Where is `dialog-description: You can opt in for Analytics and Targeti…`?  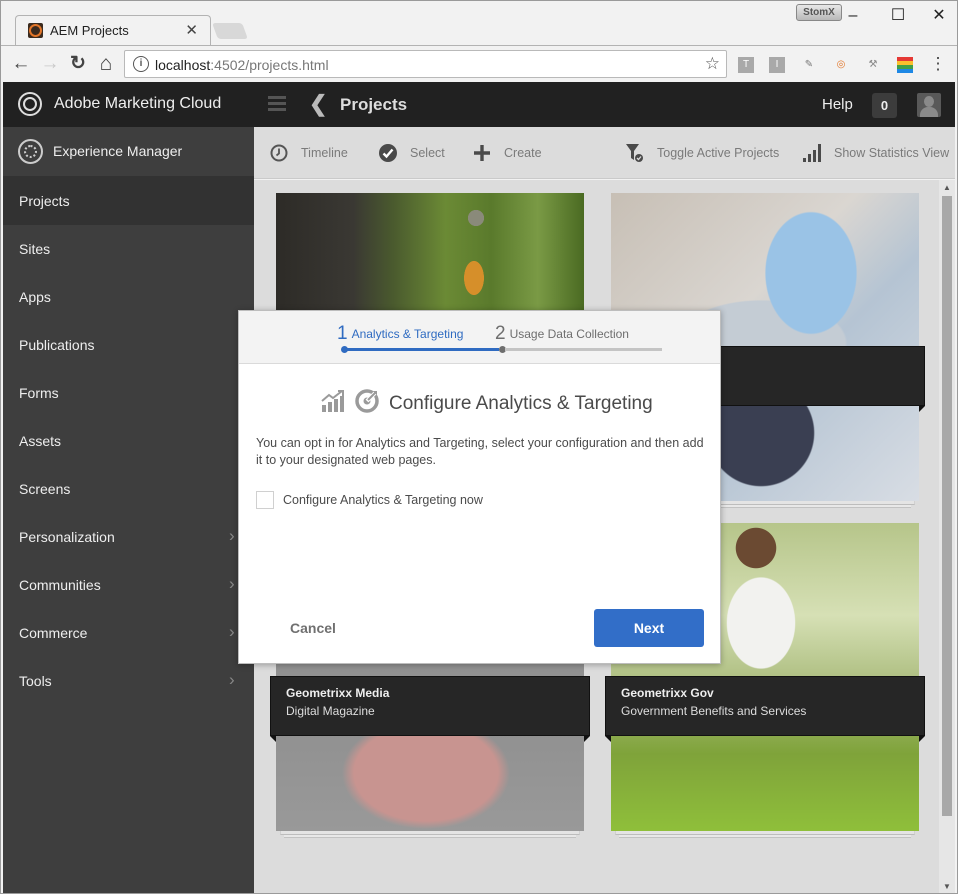 dialog-description: You can opt in for Analytics and Targeti… is located at coordinates (480, 451).